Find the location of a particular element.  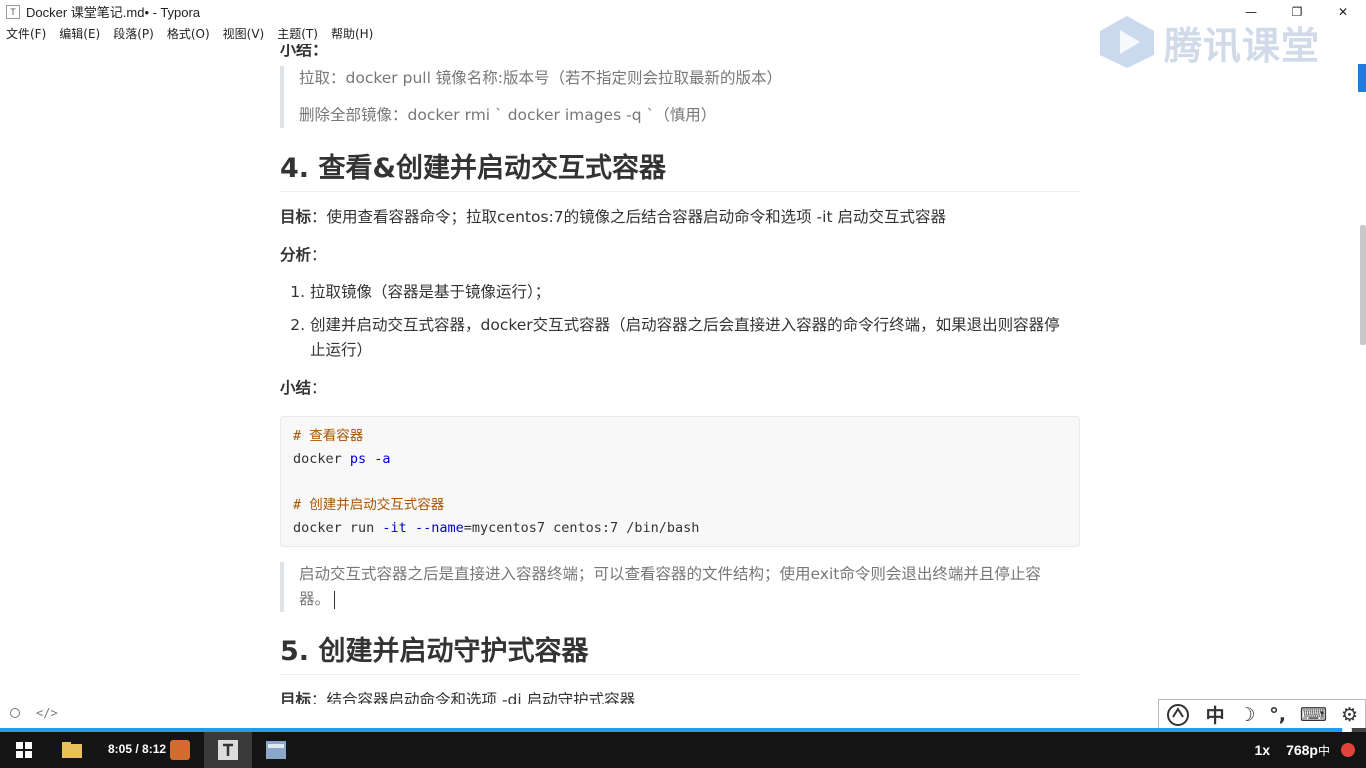

analysis-paragraph: 分析： is located at coordinates (303, 255).